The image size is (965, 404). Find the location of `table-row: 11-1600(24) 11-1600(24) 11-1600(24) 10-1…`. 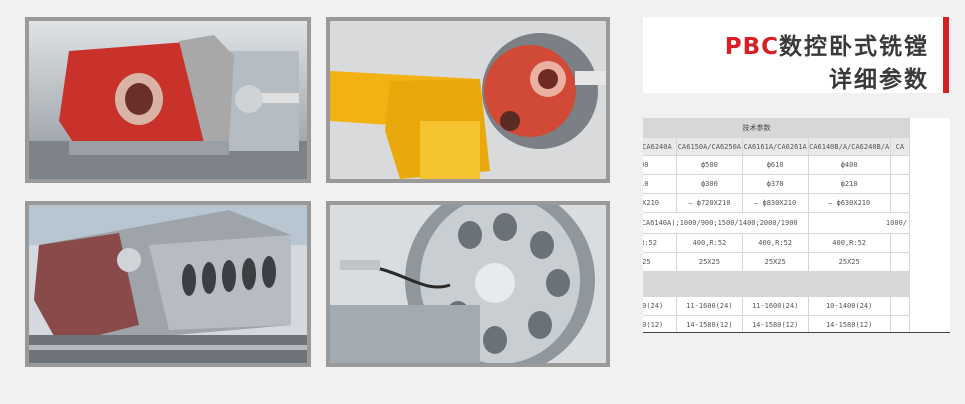

table-row: 11-1600(24) 11-1600(24) 11-1600(24) 10-1… is located at coordinates (777, 306).